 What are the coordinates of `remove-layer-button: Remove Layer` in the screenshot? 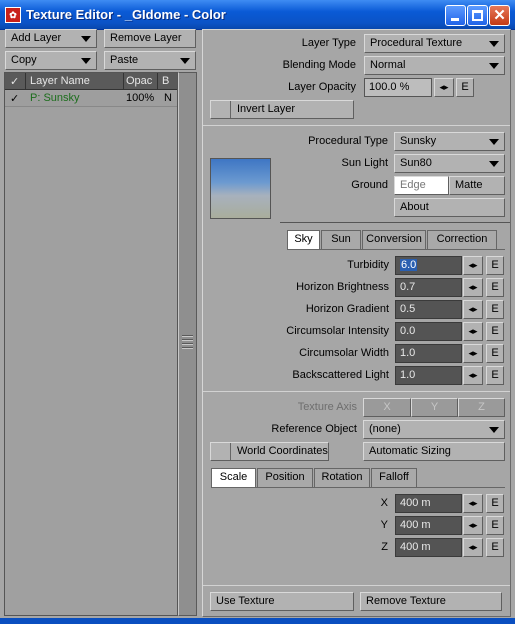 It's located at (150, 38).